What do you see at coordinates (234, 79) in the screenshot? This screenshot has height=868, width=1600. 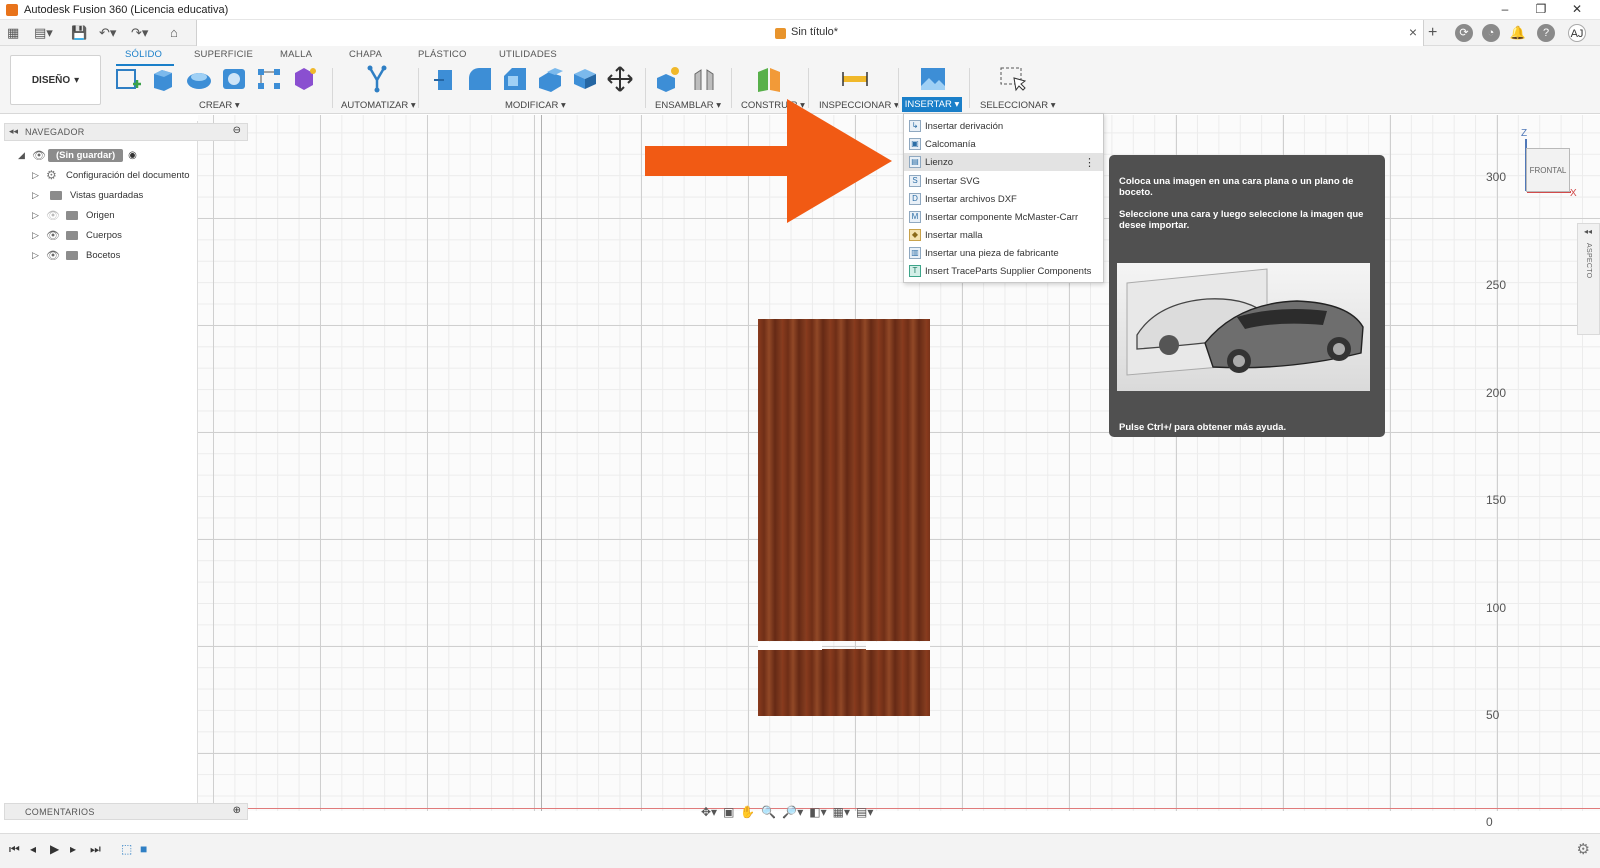 I see `hole-icon` at bounding box center [234, 79].